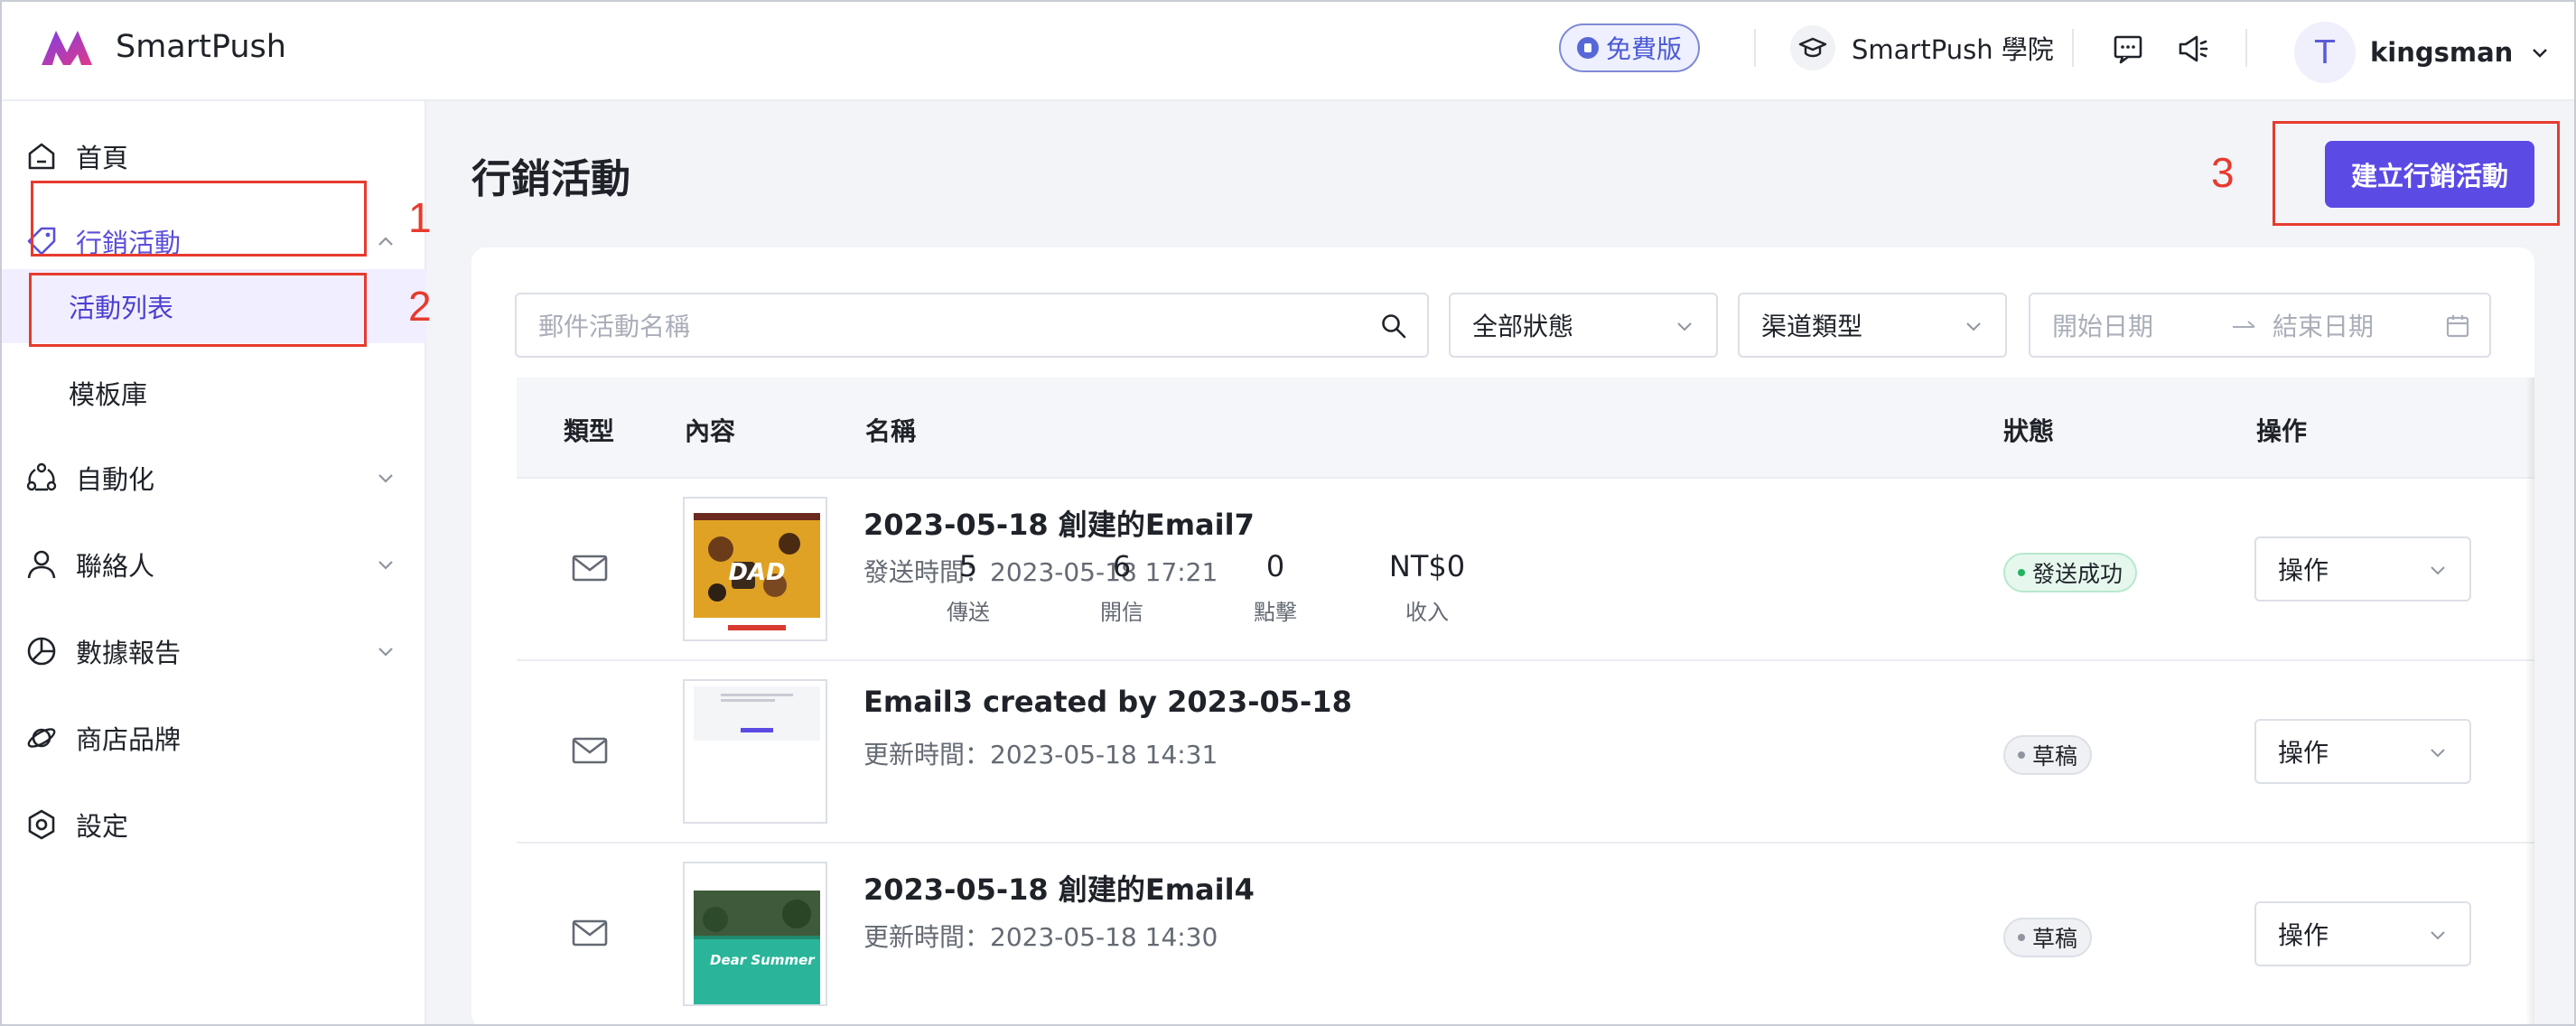 The height and width of the screenshot is (1026, 2576). Describe the element at coordinates (2529, 701) in the screenshot. I see `table-scroll-shadow` at that location.